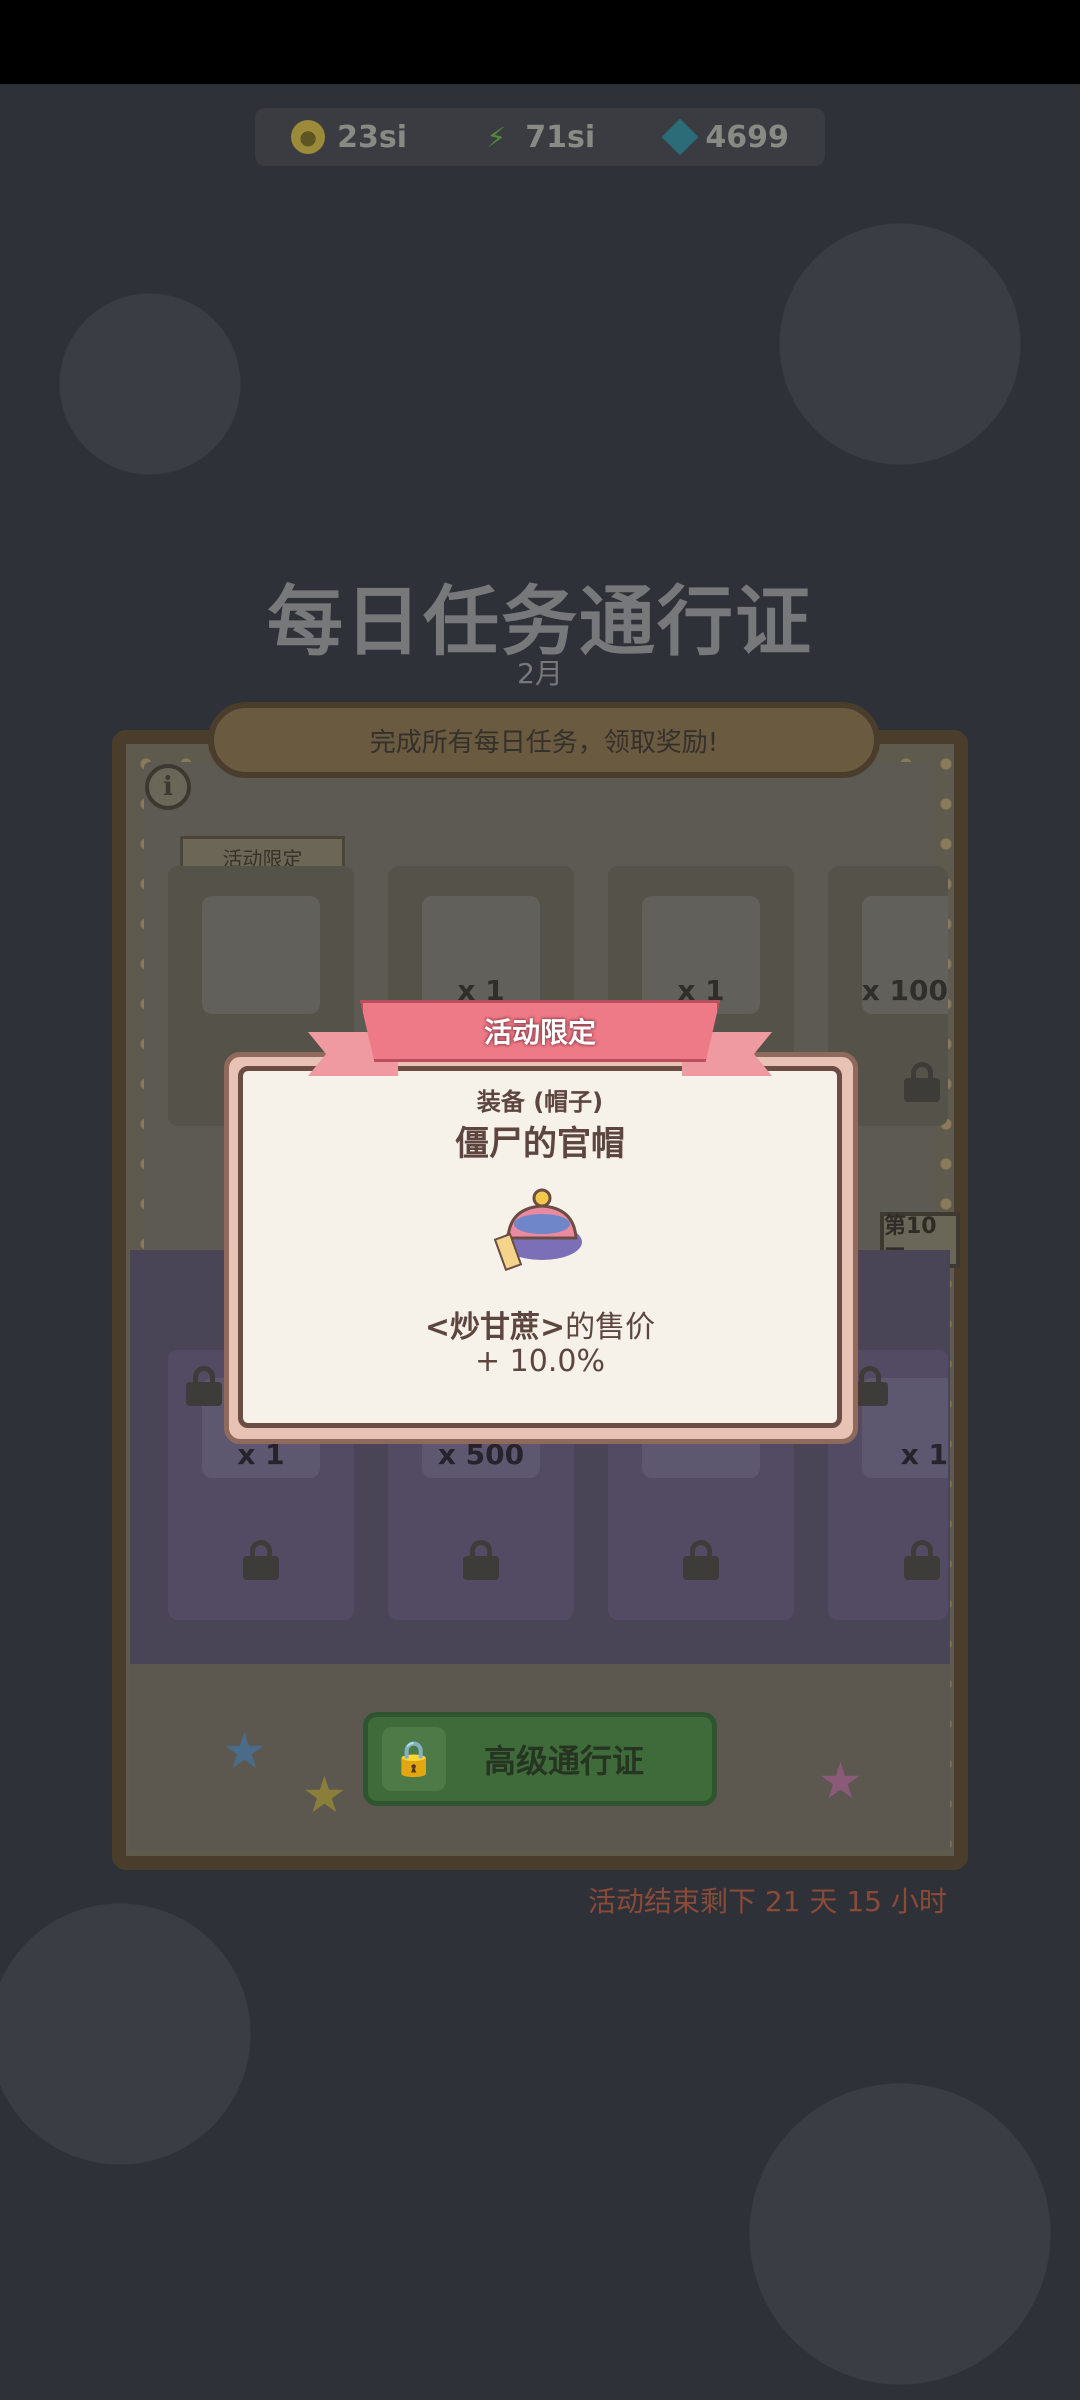  I want to click on effect-item: <炒甘蔗>, so click(495, 1327).